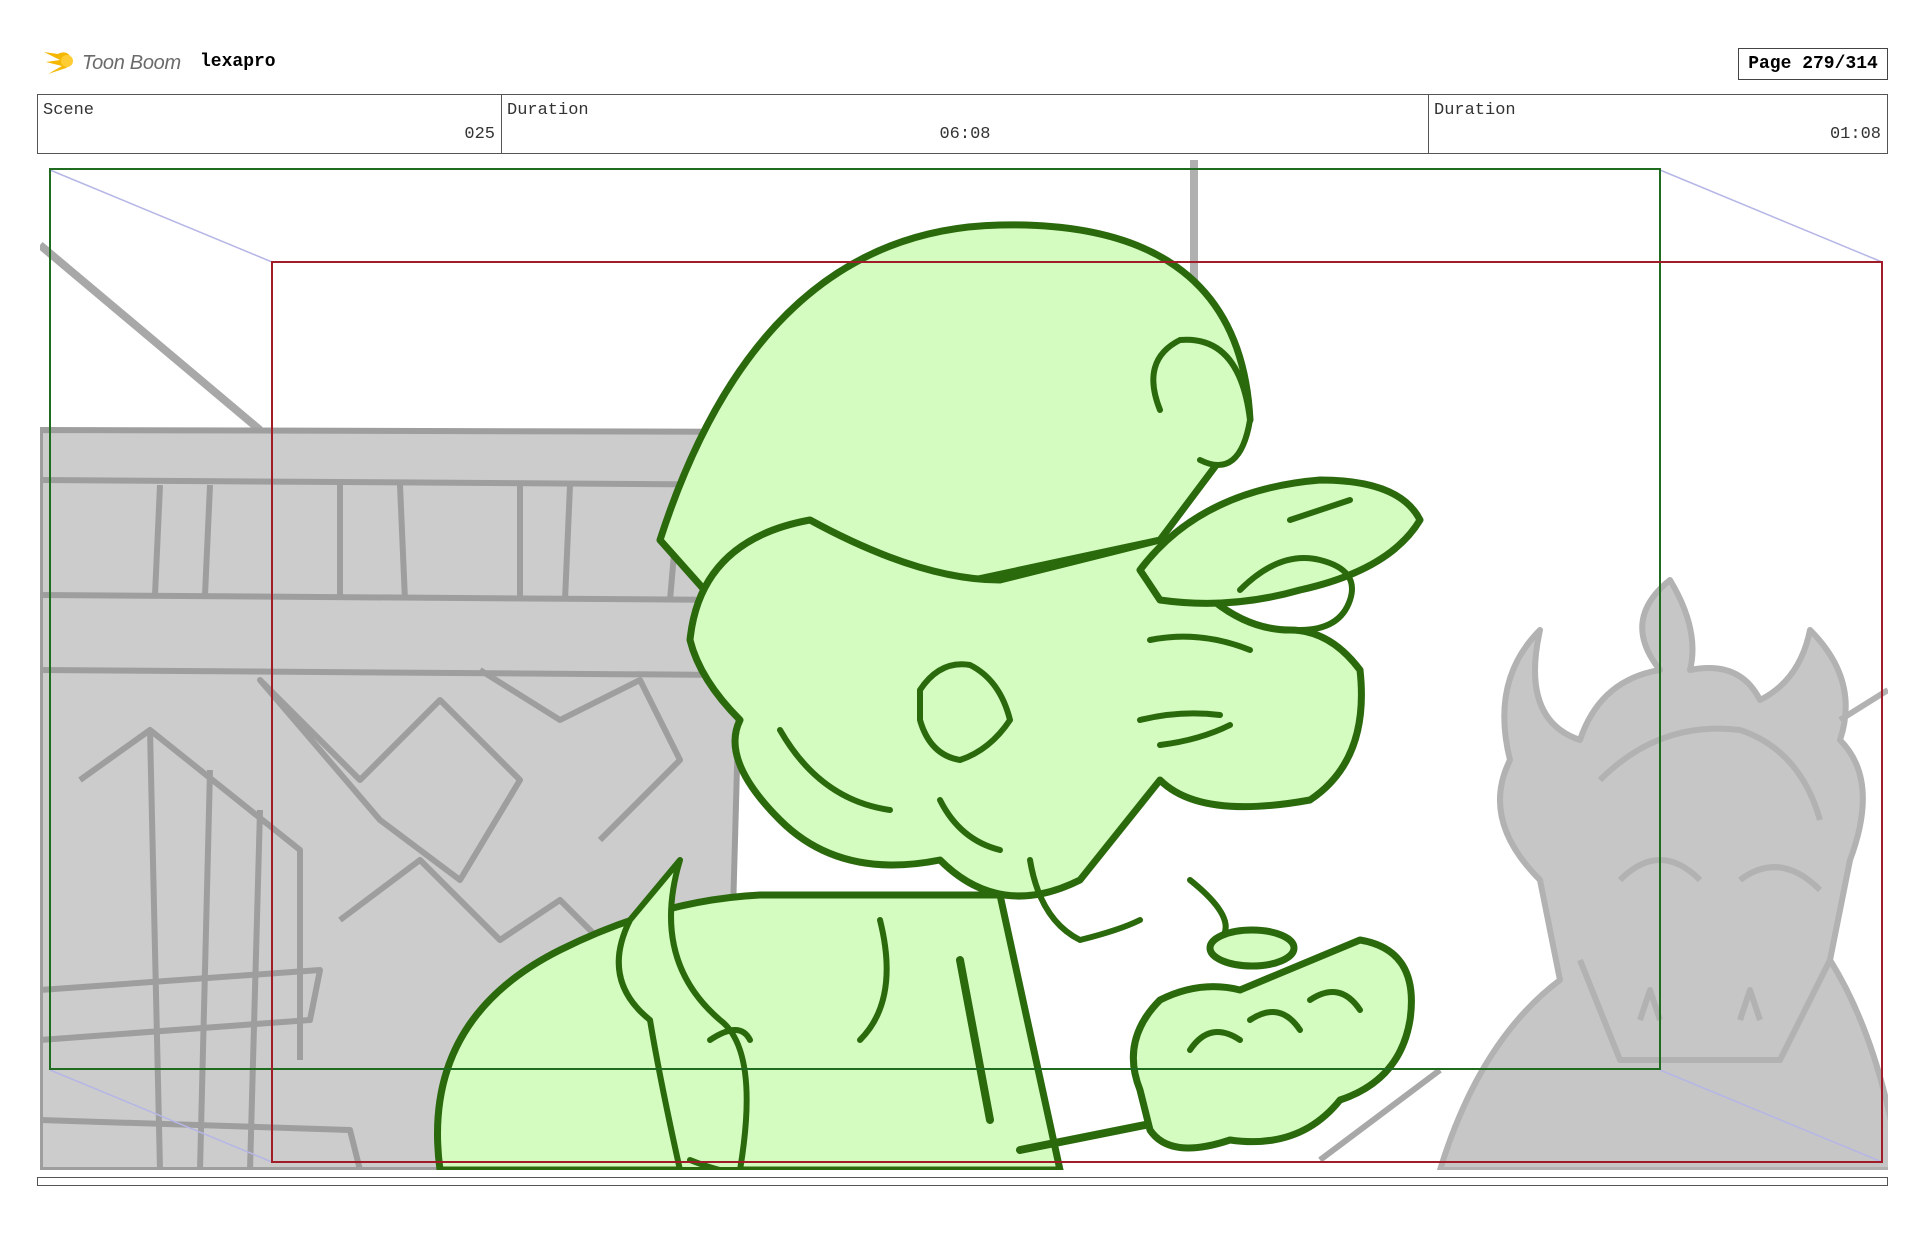  What do you see at coordinates (548, 110) in the screenshot?
I see `duration-label: Duration` at bounding box center [548, 110].